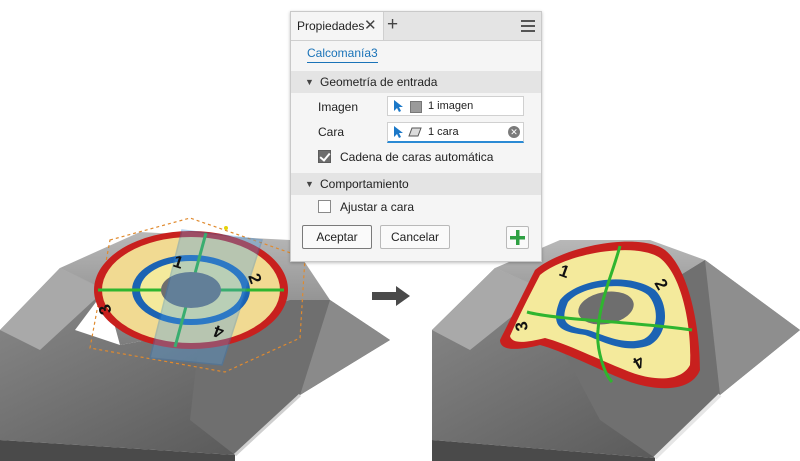  What do you see at coordinates (379, 82) in the screenshot?
I see `section-input-geometry-title: Geometría de entrada` at bounding box center [379, 82].